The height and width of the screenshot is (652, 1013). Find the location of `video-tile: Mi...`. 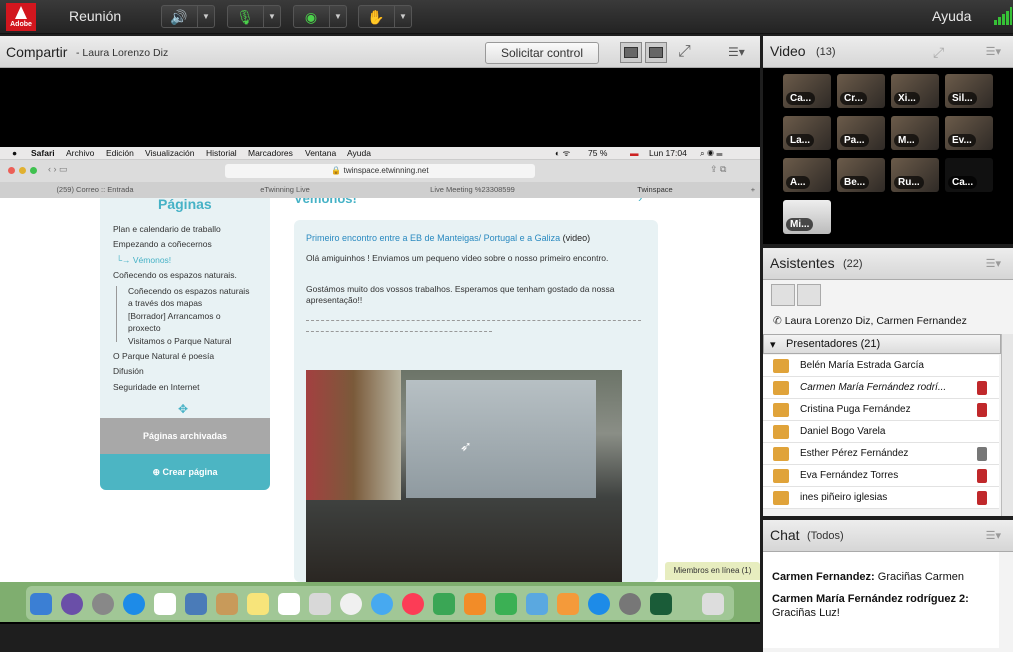

video-tile: Mi... is located at coordinates (807, 217).